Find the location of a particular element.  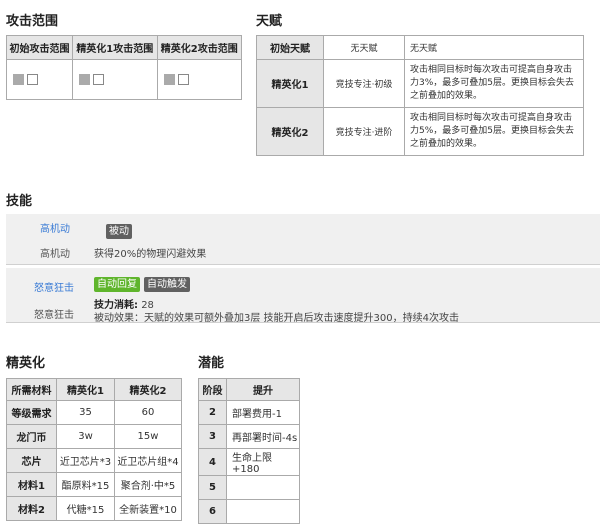

attack-range-table: 初始攻击范围 精英化1攻击范围 精英化2攻击范围 is located at coordinates (124, 67).